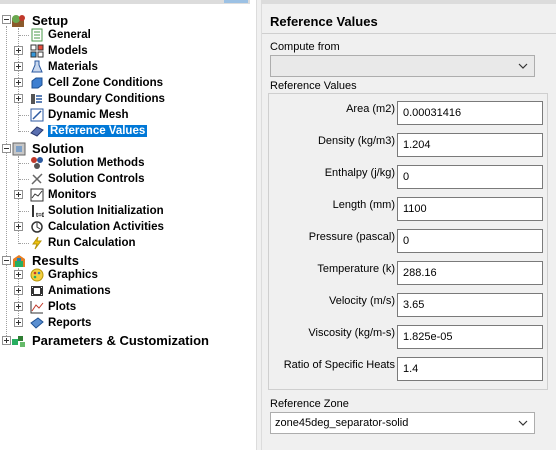 This screenshot has height=450, width=556. I want to click on field-row-pressure: Pressure (pascal), so click(410, 243).